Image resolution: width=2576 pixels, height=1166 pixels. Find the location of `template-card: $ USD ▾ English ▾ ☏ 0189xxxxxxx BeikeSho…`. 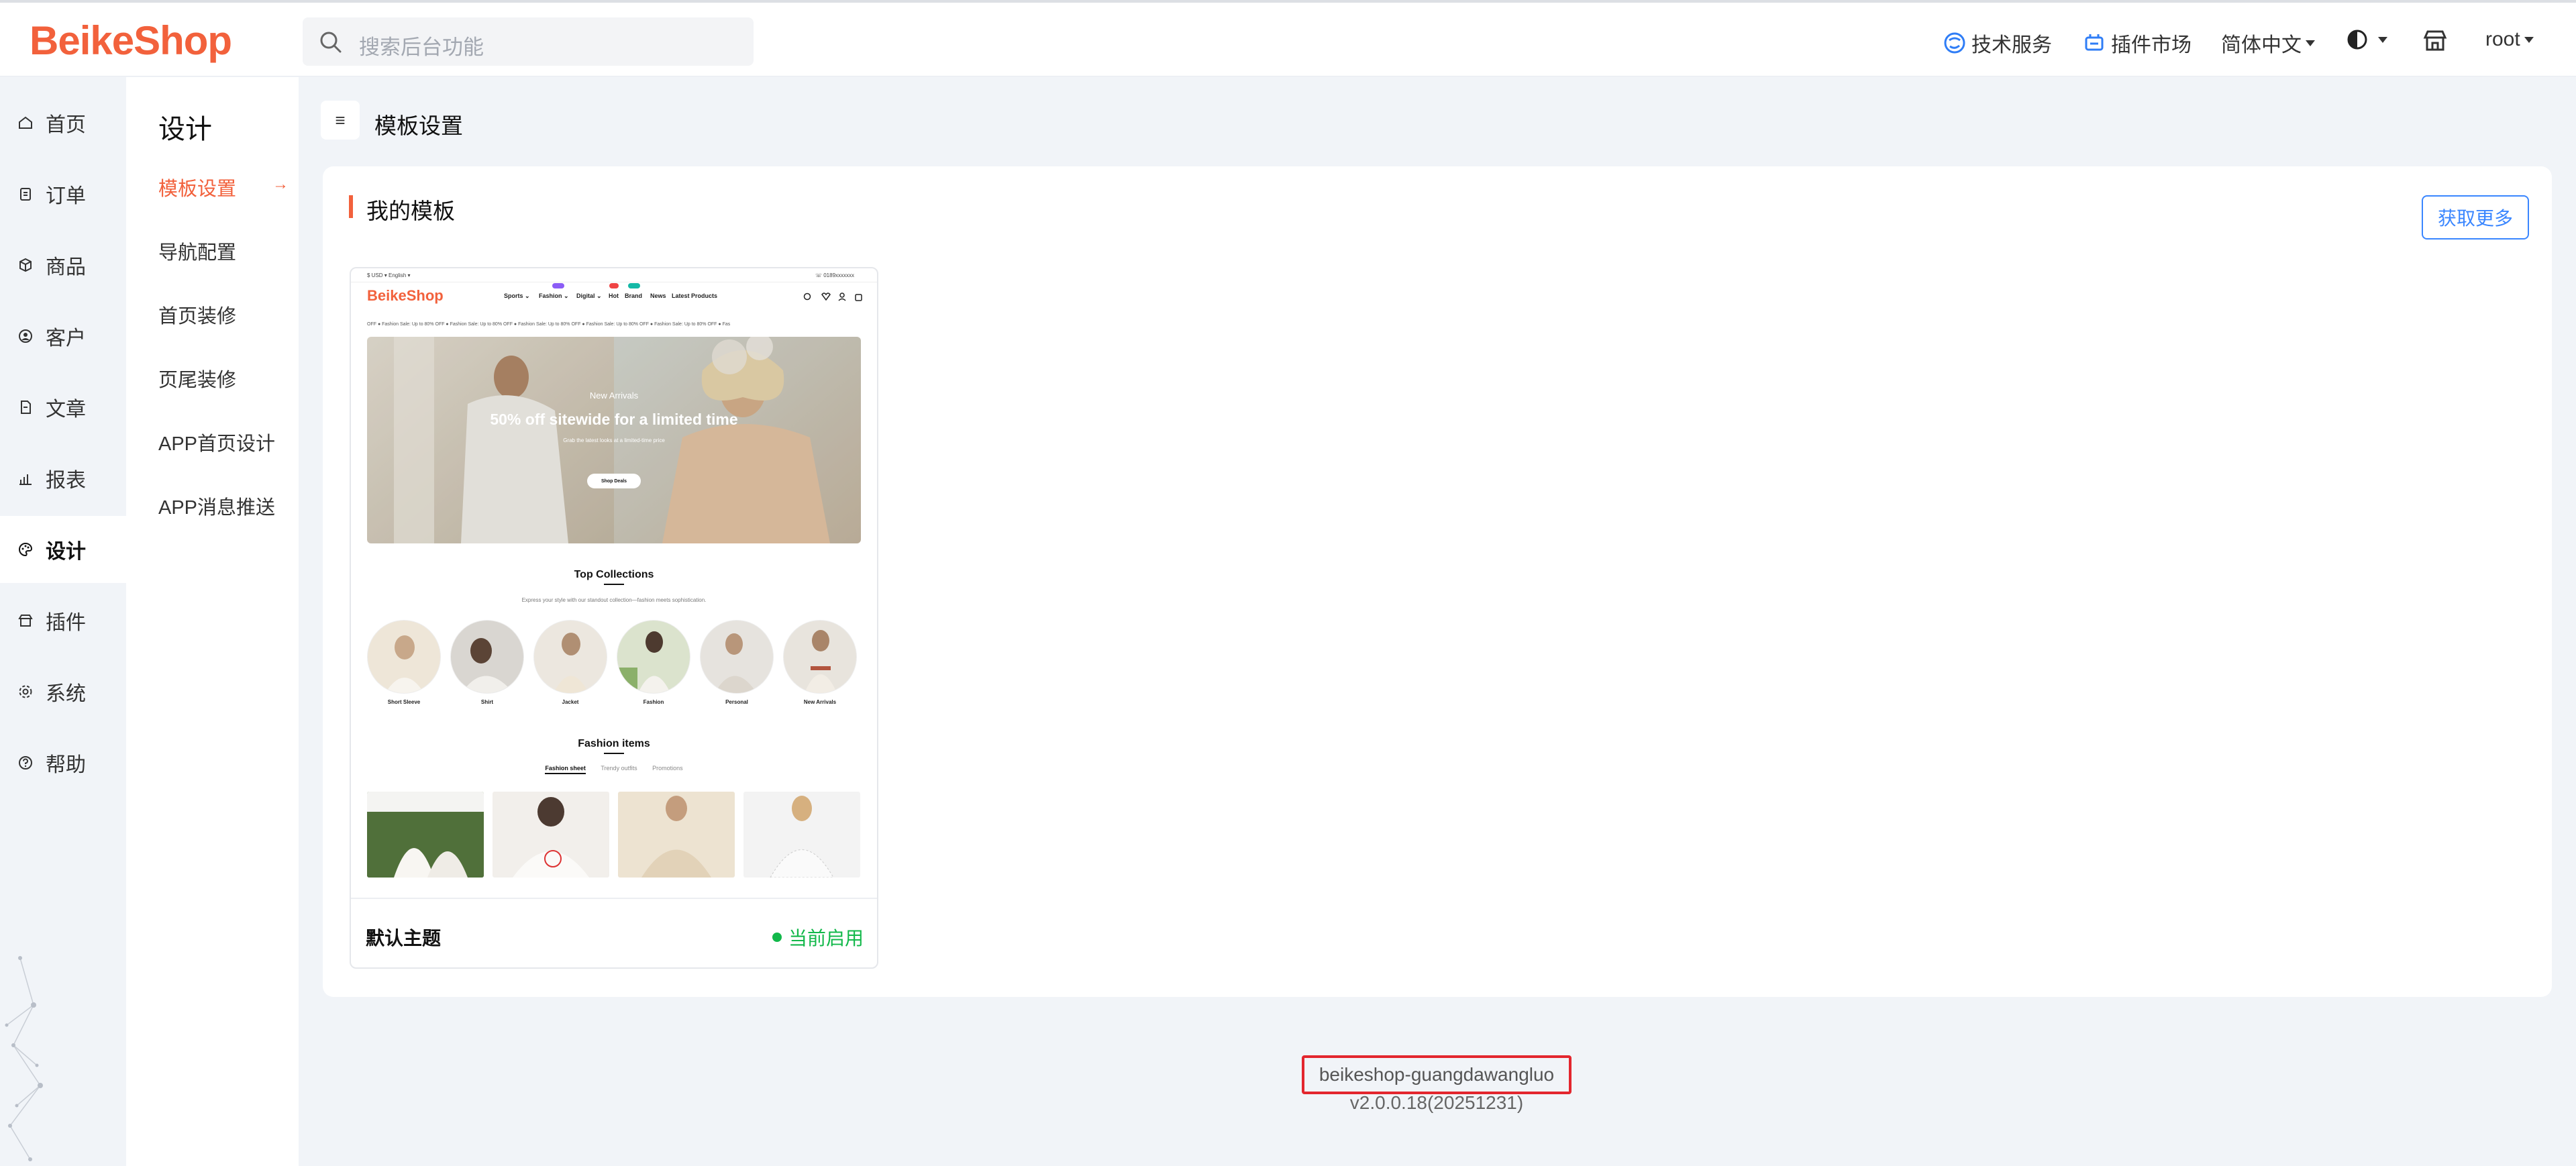

template-card: $ USD ▾ English ▾ ☏ 0189xxxxxxx BeikeSho… is located at coordinates (614, 618).